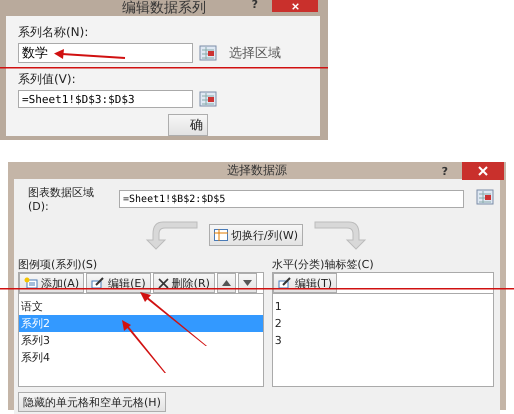 Image resolution: width=514 pixels, height=414 pixels. Describe the element at coordinates (382, 323) in the screenshot. I see `axis-label-item: 2` at that location.